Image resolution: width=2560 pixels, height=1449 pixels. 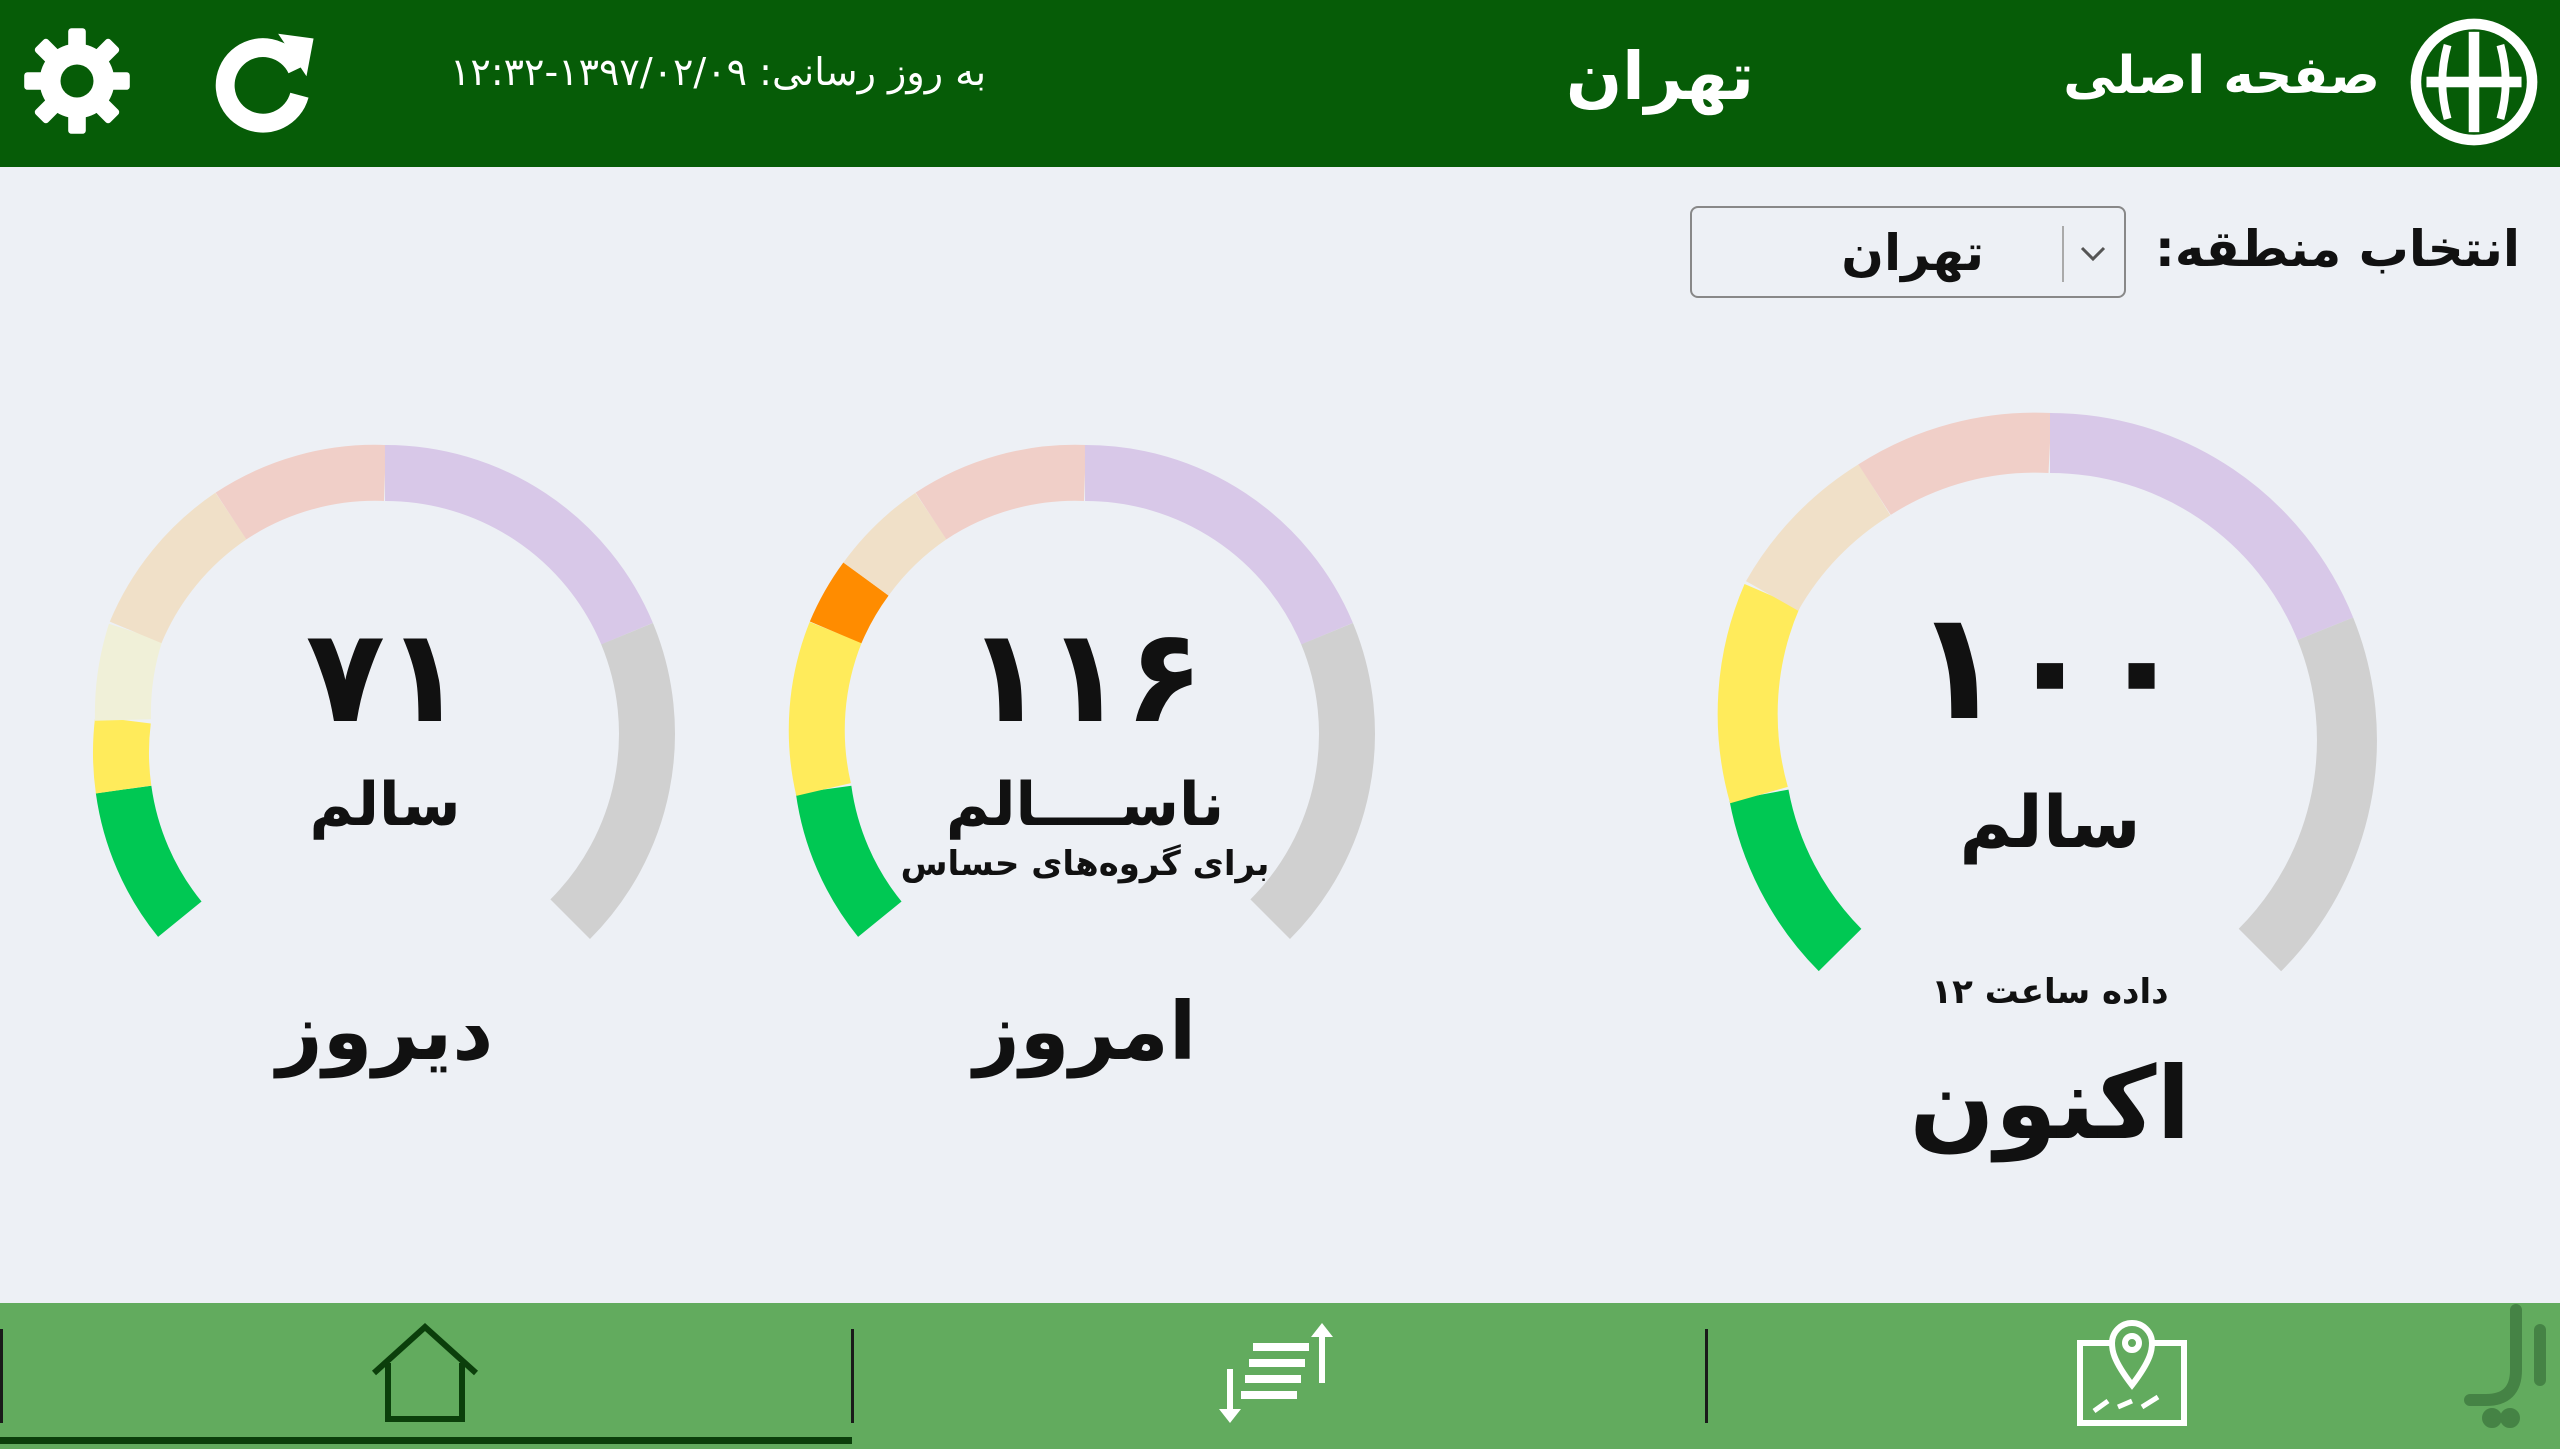 I want to click on gear-icon, so click(x=77, y=81).